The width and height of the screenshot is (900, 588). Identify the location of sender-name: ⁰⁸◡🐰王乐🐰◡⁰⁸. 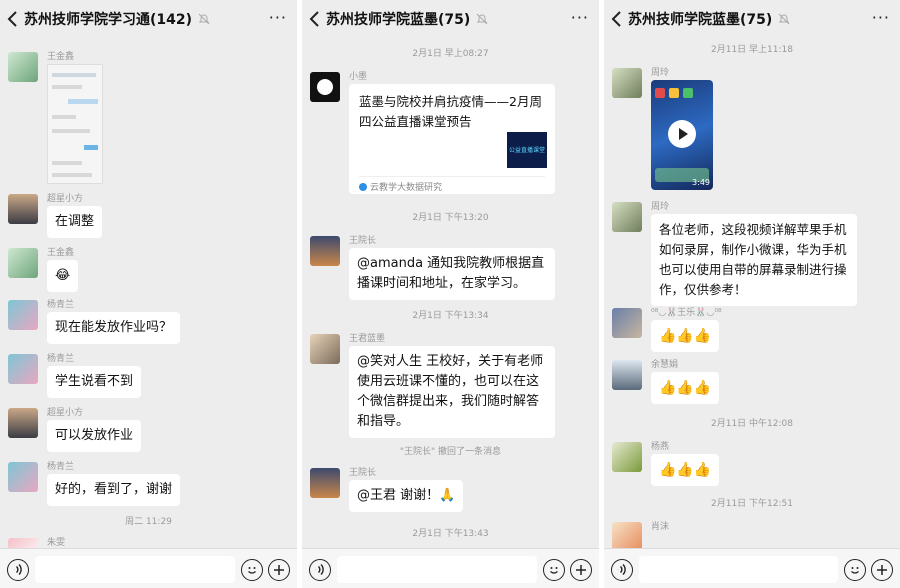
(686, 313).